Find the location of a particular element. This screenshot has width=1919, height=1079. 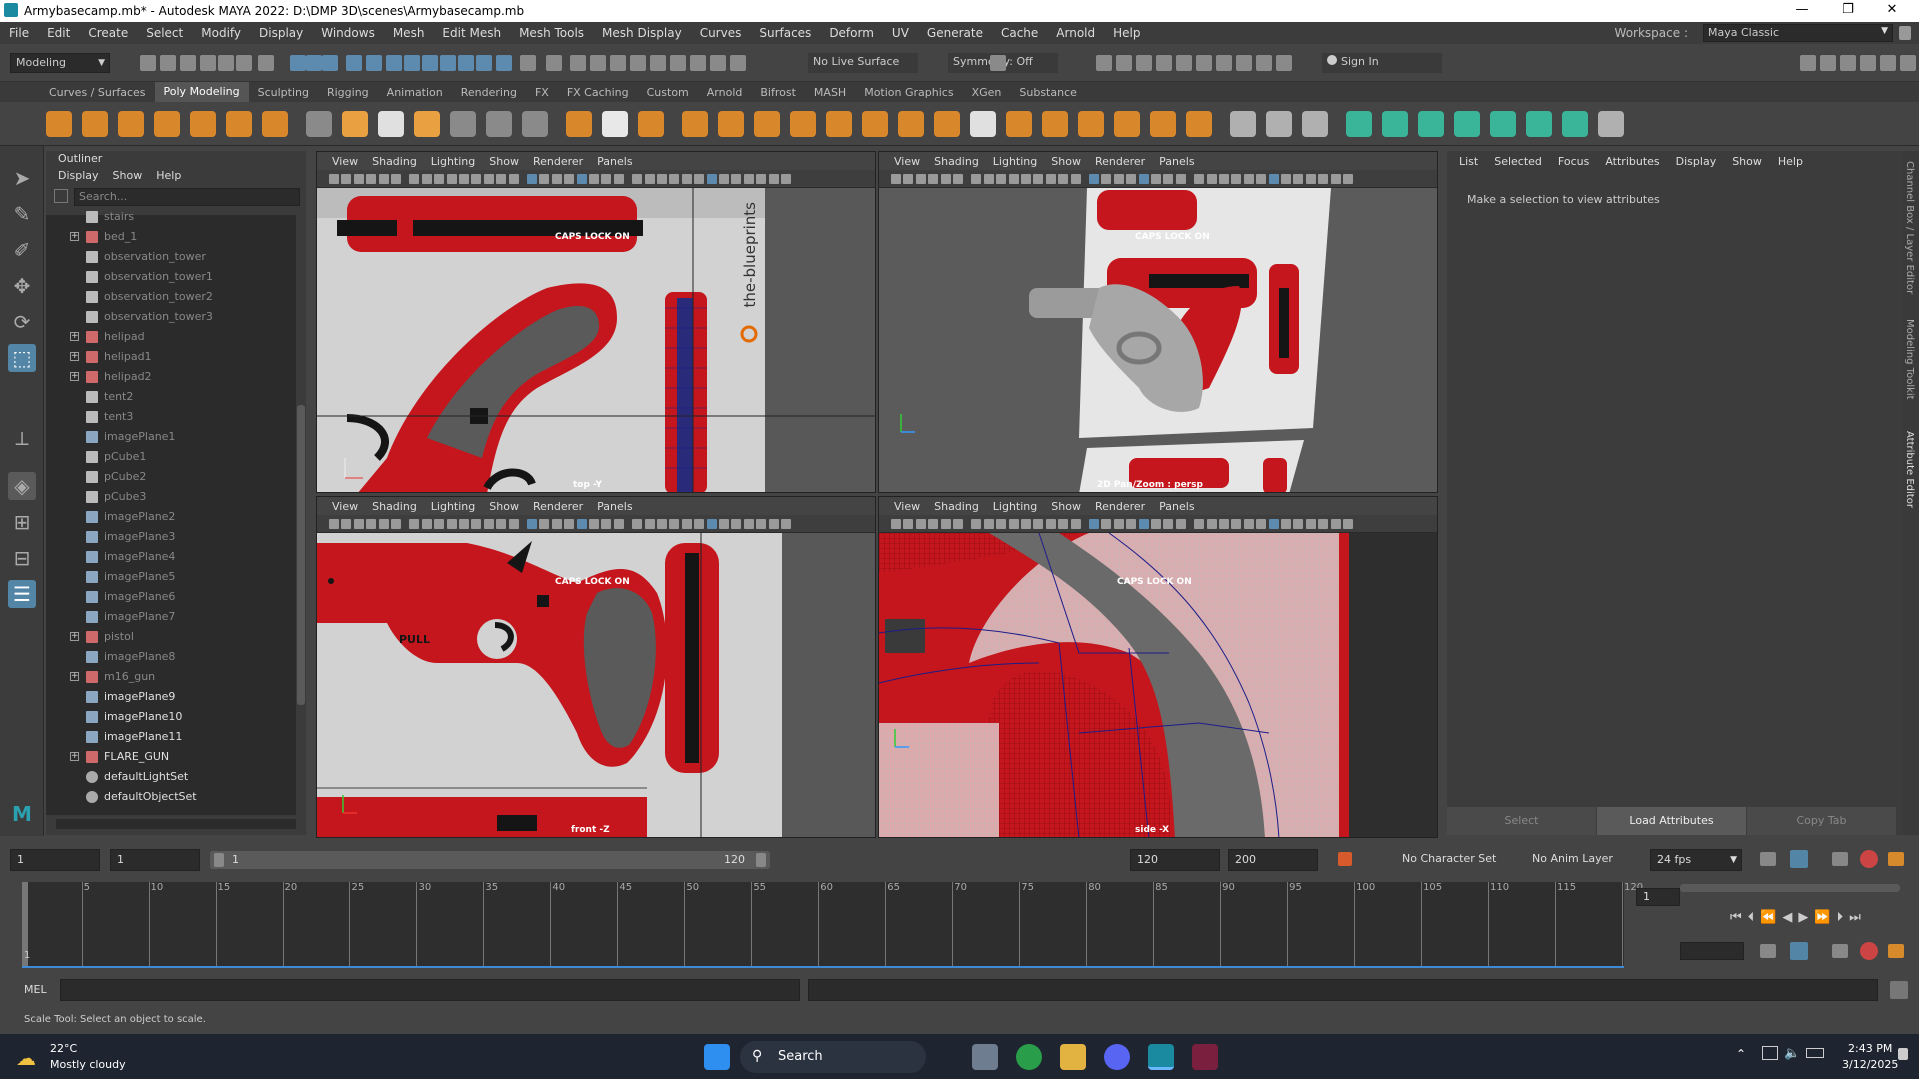

attr-menu-attributes: Attributes is located at coordinates (1632, 162).